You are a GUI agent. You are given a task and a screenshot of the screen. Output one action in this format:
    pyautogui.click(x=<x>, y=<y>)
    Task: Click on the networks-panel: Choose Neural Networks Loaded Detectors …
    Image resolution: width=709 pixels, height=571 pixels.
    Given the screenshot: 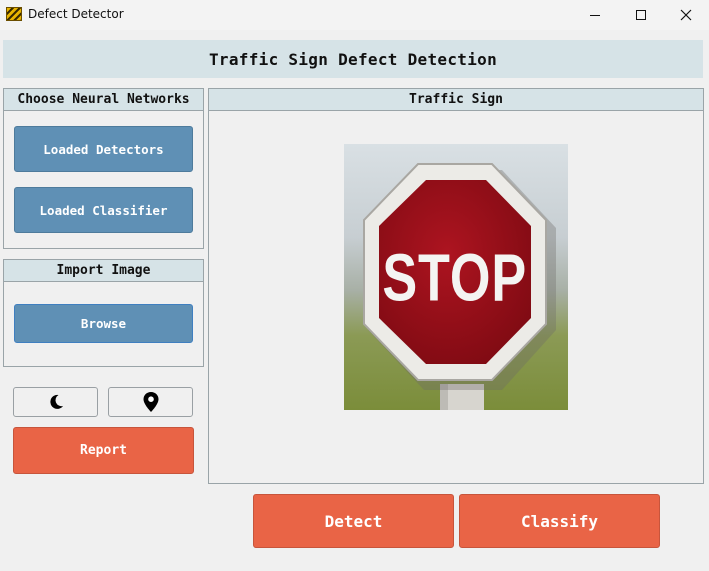 What is the action you would take?
    pyautogui.click(x=103, y=168)
    